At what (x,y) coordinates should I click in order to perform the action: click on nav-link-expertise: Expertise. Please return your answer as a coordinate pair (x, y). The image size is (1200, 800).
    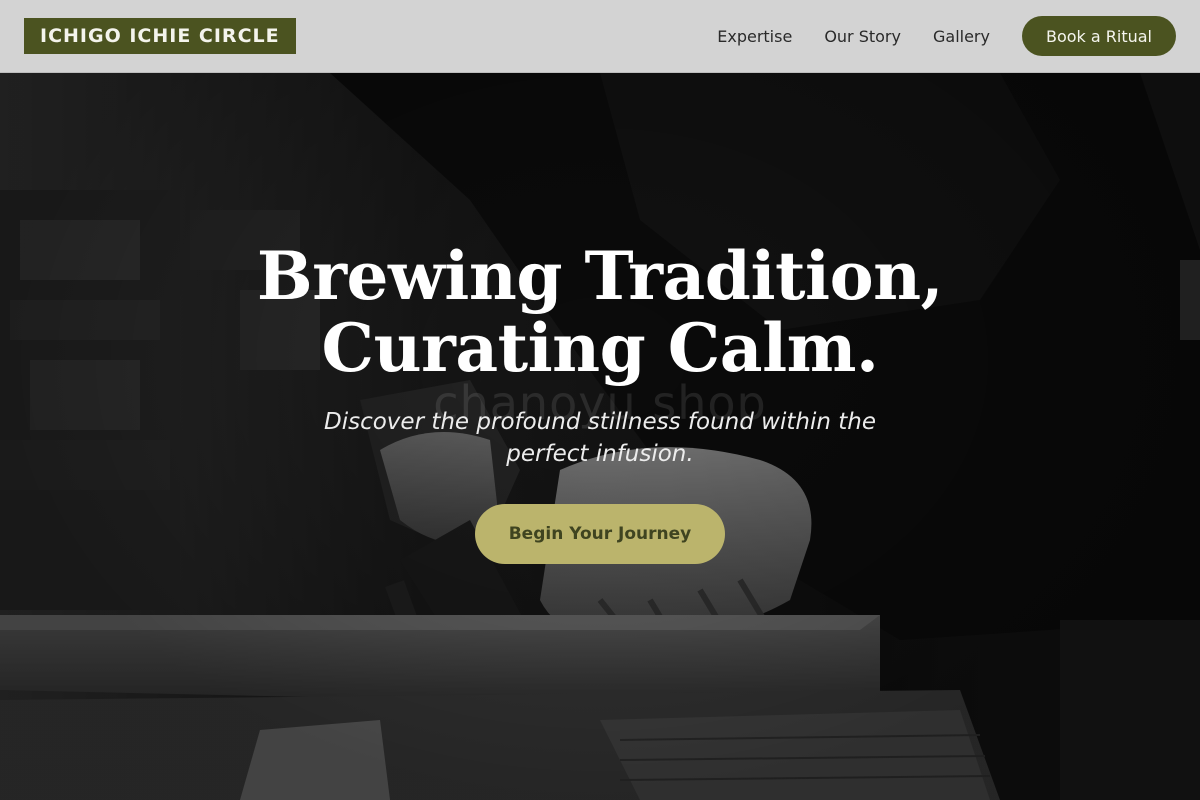
    Looking at the image, I should click on (754, 36).